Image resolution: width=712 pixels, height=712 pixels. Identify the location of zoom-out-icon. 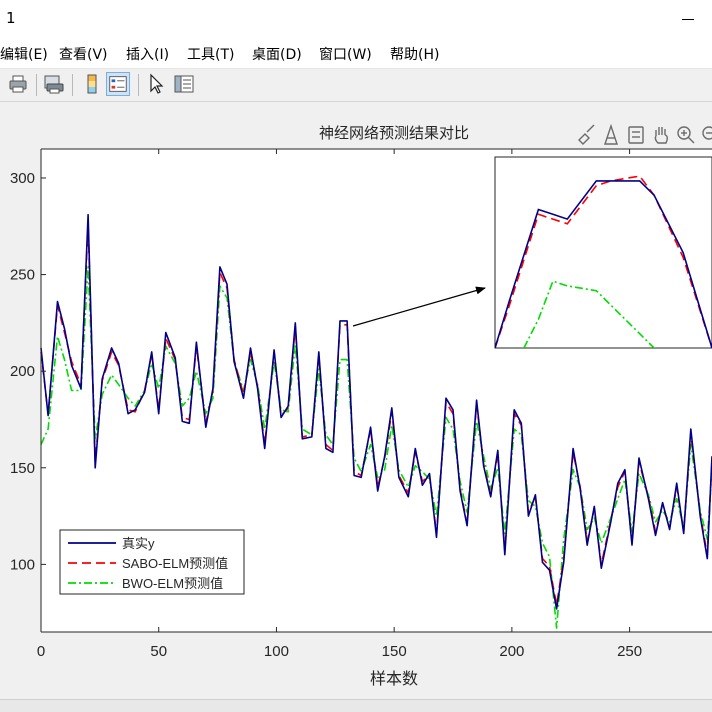
(707, 134).